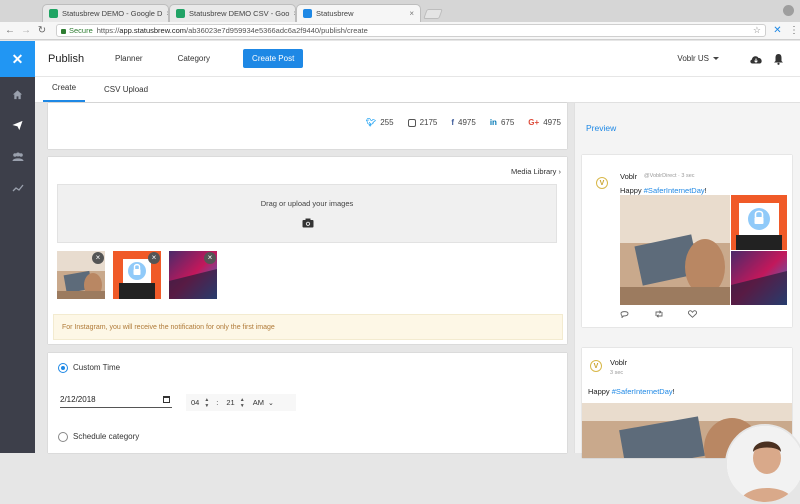 The height and width of the screenshot is (504, 800). I want to click on tab-csv-upload: CSV Upload, so click(126, 93).